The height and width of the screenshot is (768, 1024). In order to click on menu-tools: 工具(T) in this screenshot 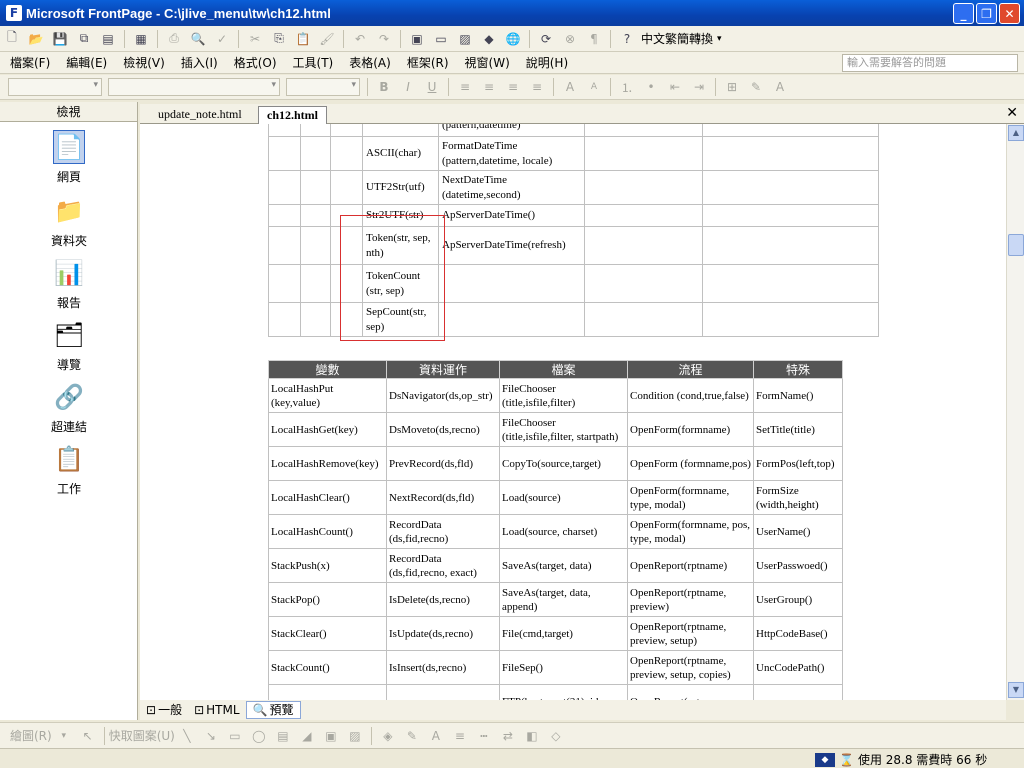, I will do `click(311, 62)`.